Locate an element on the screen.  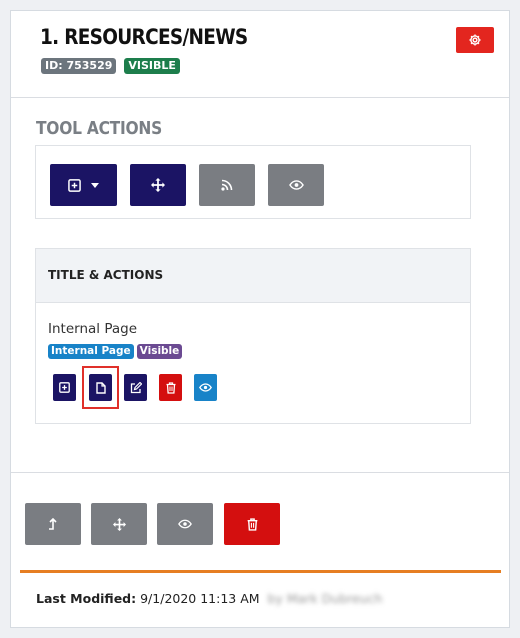
bottom-move-button is located at coordinates (119, 524).